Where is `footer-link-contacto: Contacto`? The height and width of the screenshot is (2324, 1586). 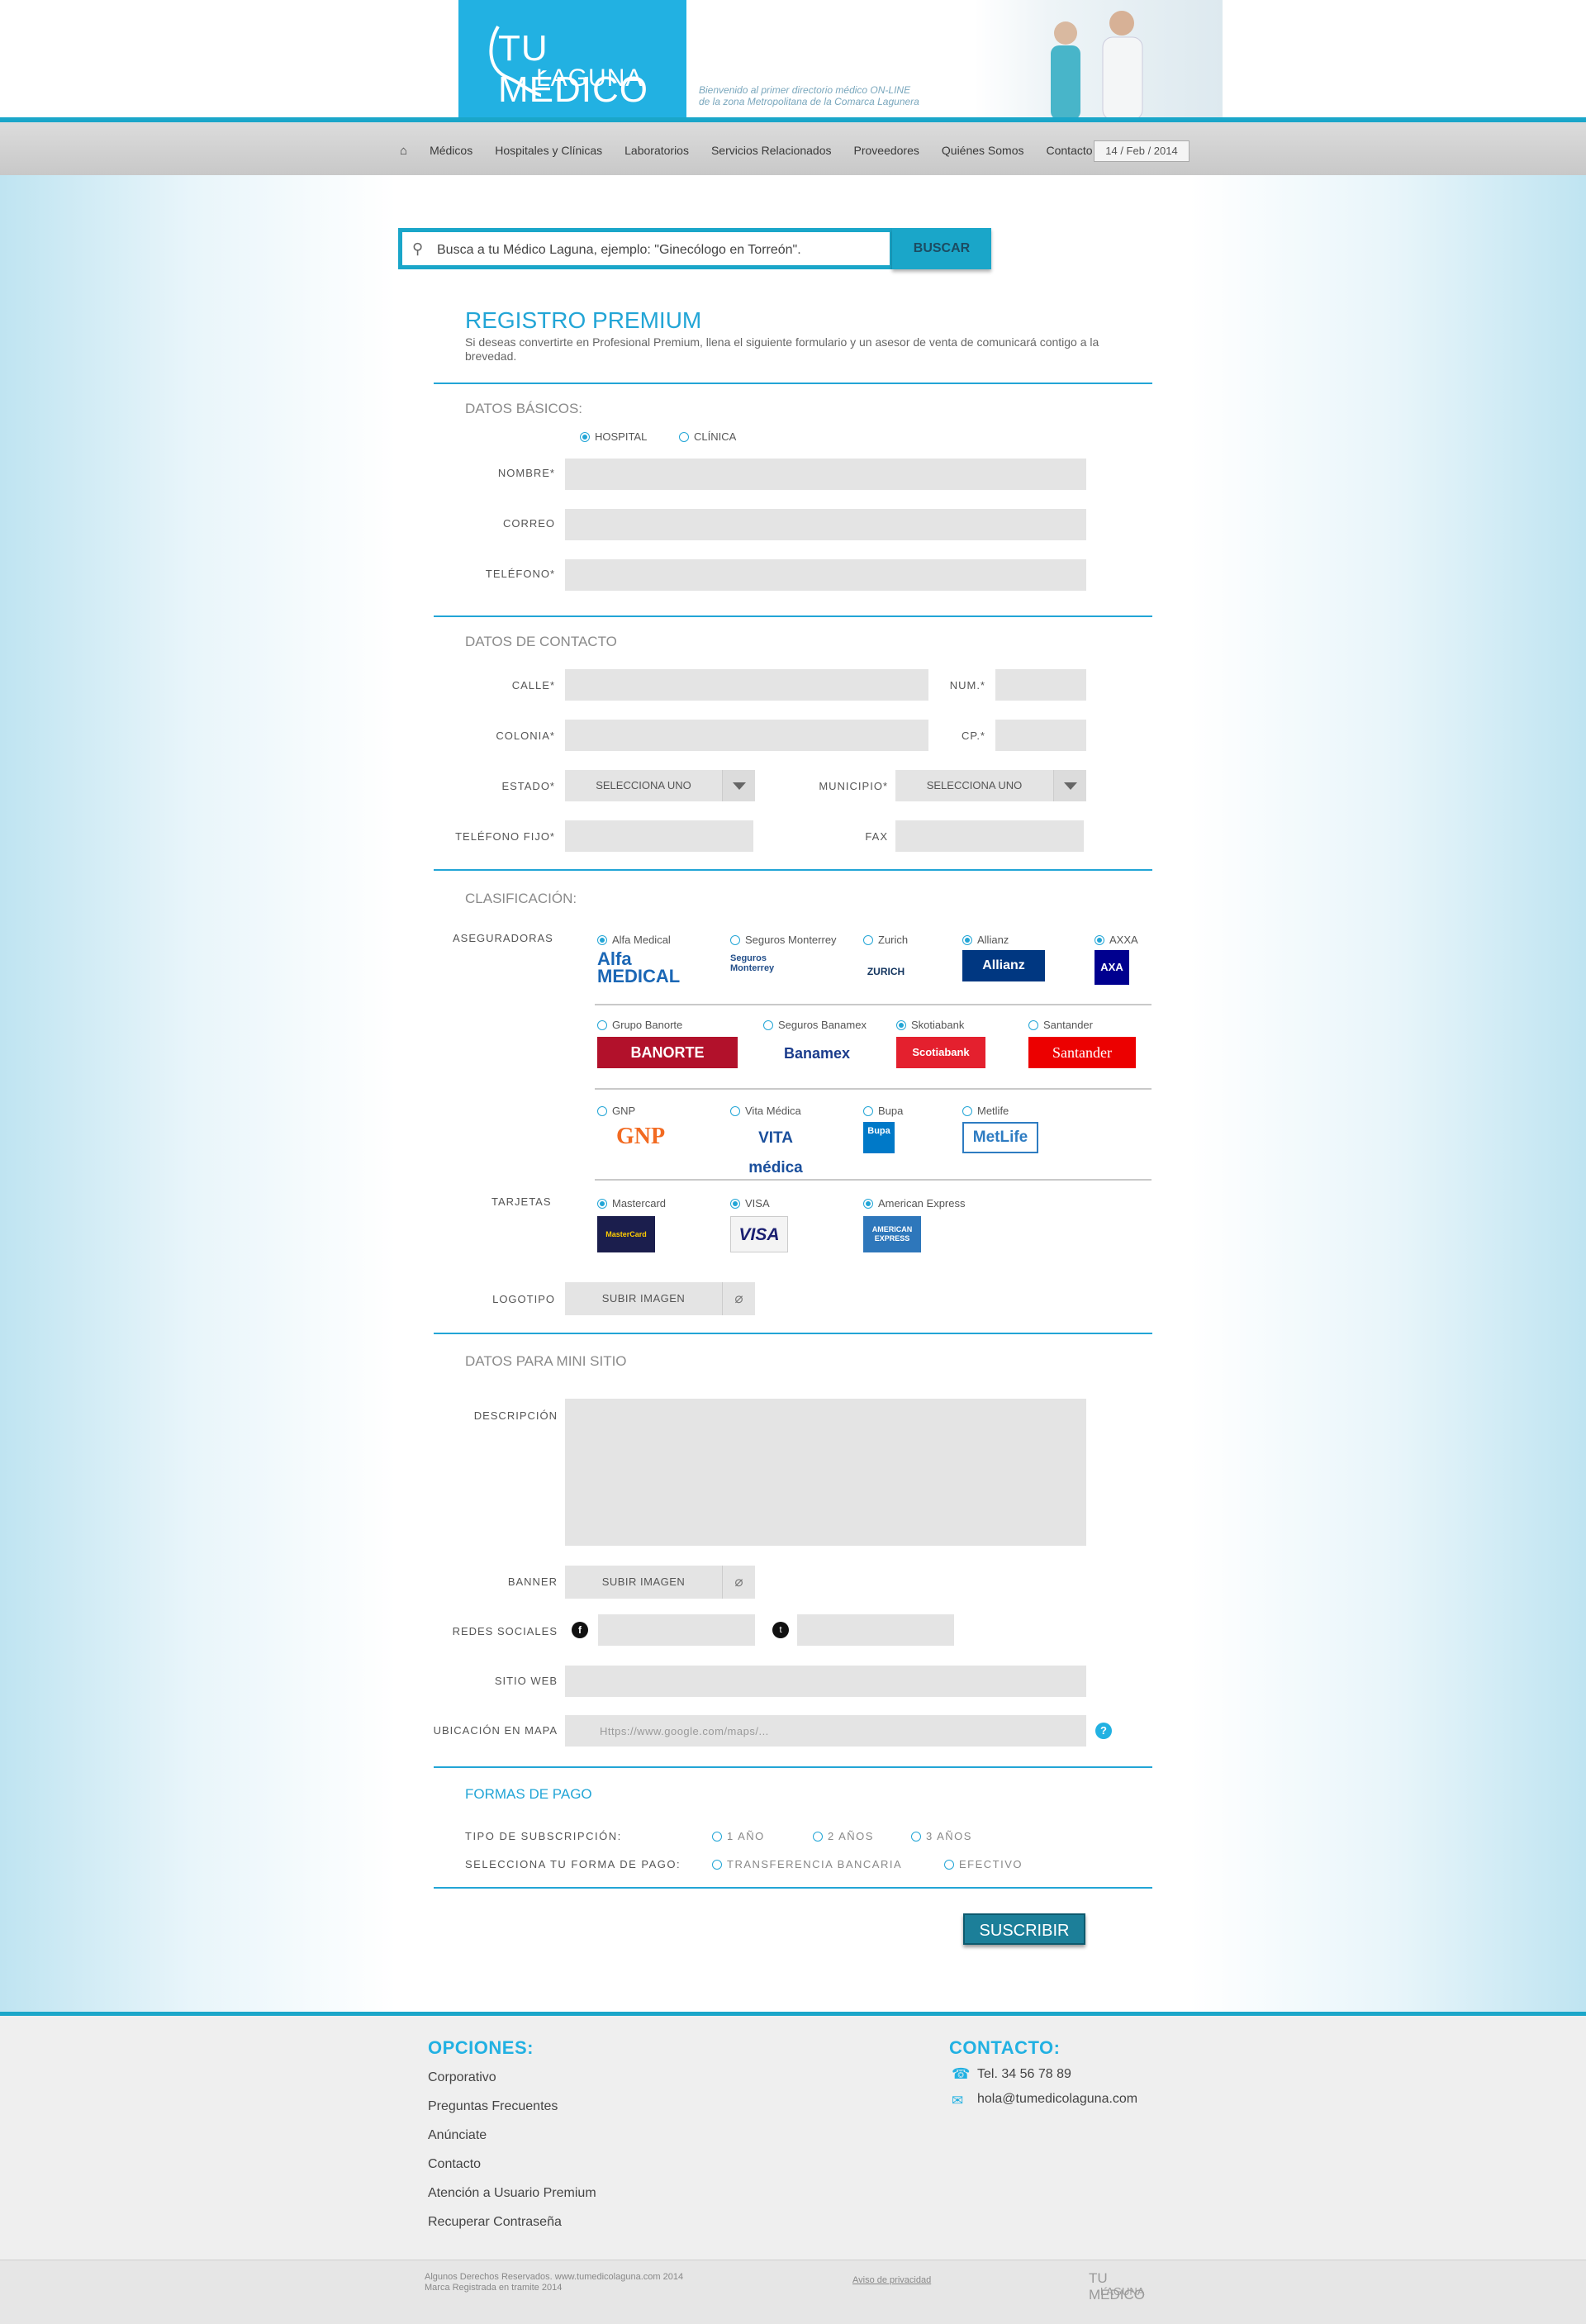
footer-link-contacto: Contacto is located at coordinates (454, 2165).